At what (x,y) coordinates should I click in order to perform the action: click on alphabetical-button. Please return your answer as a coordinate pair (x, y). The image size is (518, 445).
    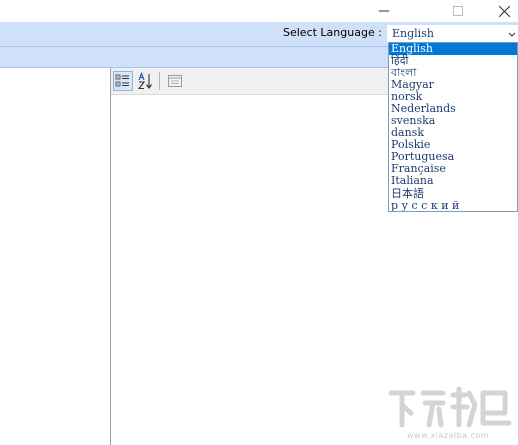
    Looking at the image, I should click on (146, 81).